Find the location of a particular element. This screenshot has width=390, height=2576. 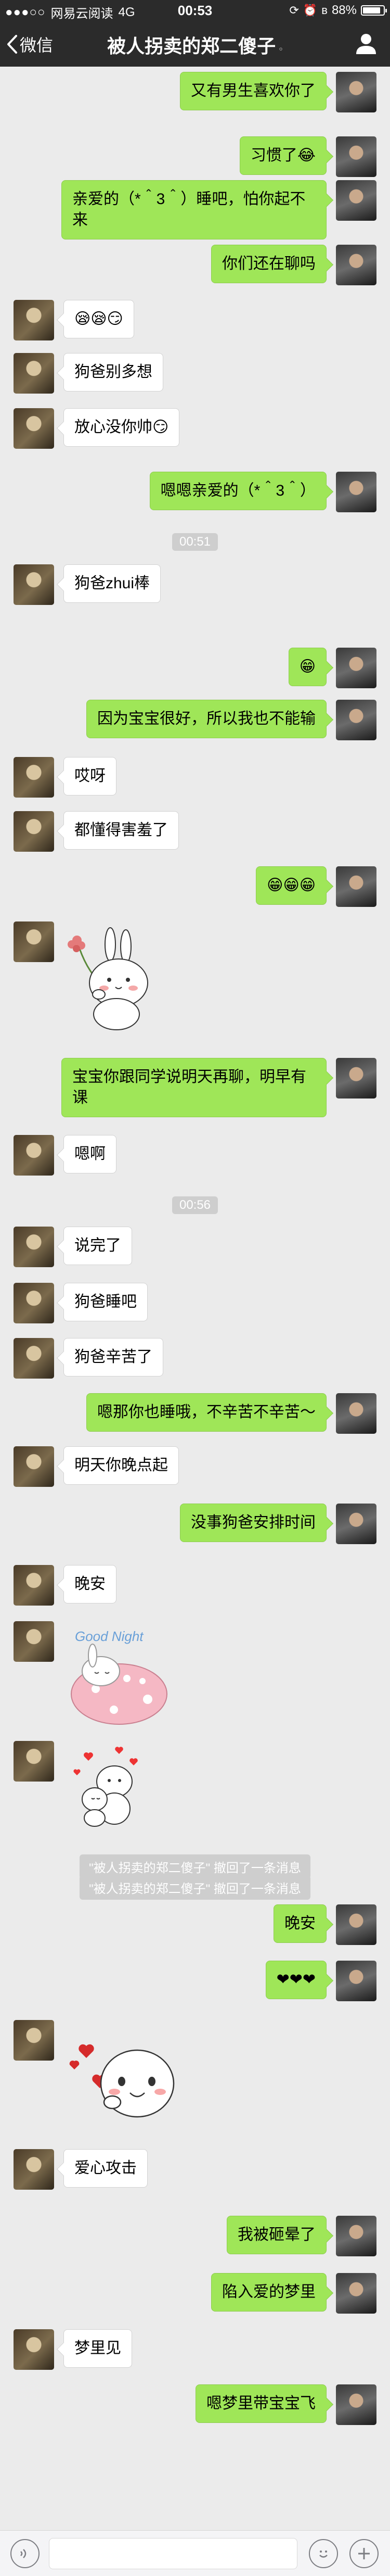

message-bubble: 明天你晚点起 is located at coordinates (121, 1465).